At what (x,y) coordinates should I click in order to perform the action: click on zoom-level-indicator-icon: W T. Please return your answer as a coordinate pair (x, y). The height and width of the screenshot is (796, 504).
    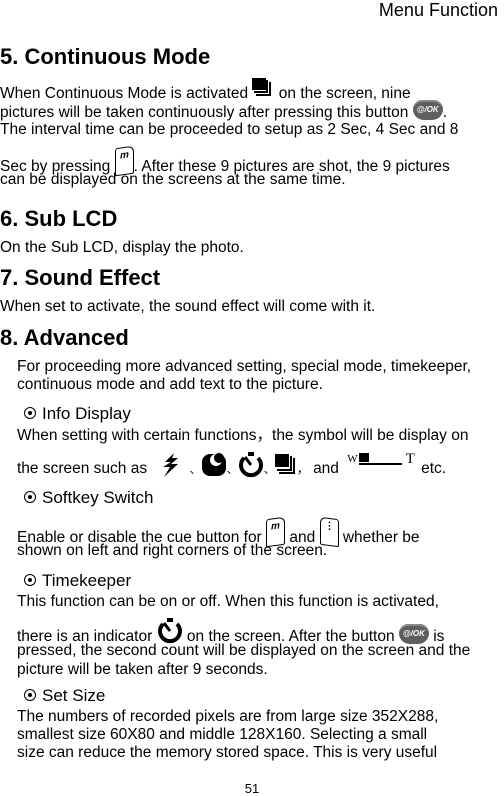
    Looking at the image, I should click on (381, 464).